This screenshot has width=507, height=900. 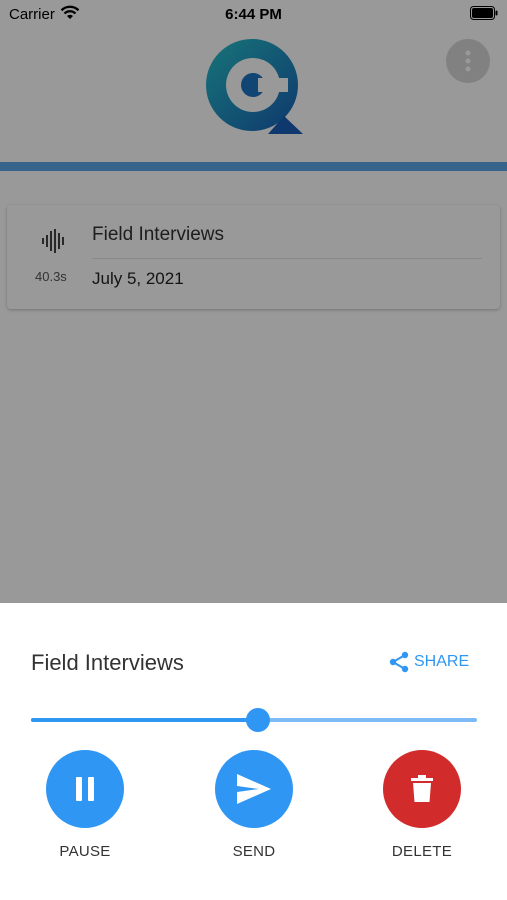 What do you see at coordinates (399, 662) in the screenshot?
I see `share-icon` at bounding box center [399, 662].